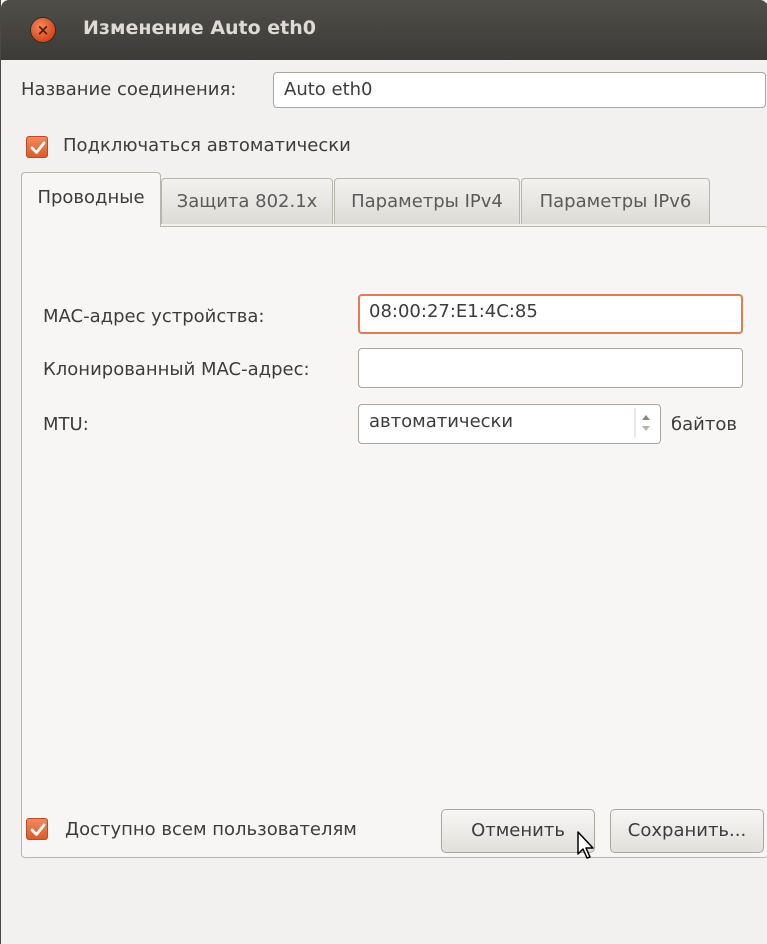  I want to click on mouse-pointer-icon, so click(585, 845).